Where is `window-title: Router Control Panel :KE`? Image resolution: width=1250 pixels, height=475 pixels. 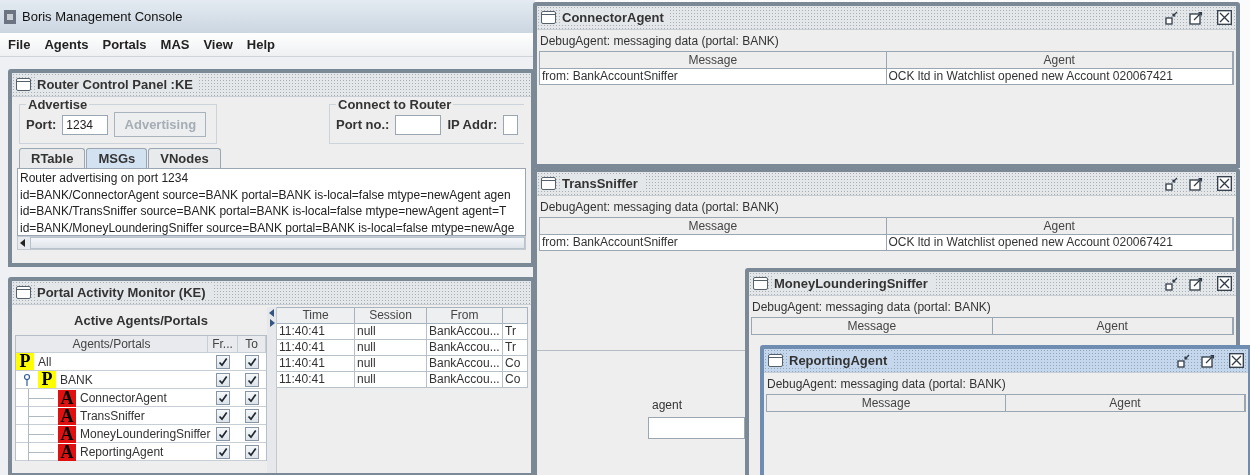 window-title: Router Control Panel :KE is located at coordinates (118, 84).